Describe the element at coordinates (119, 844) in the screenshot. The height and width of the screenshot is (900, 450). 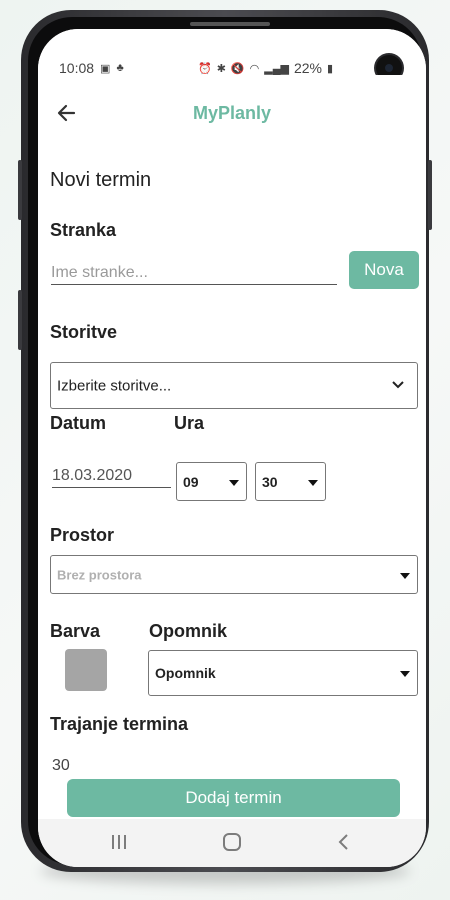
I see `recent-apps-icon` at that location.